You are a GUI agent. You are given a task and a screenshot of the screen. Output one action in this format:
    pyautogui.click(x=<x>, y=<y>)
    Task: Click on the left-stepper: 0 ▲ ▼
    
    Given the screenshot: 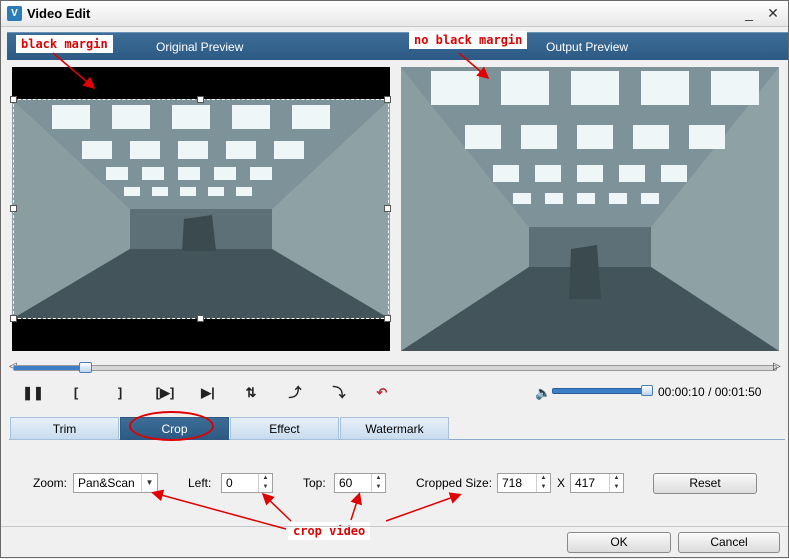 What is the action you would take?
    pyautogui.click(x=247, y=483)
    